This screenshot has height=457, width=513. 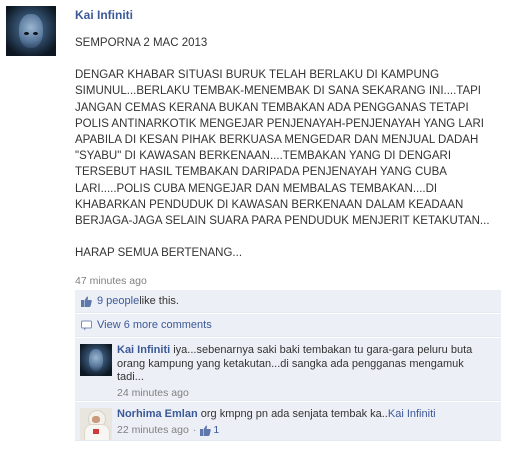 I want to click on commenter-name-link: Norhima Emlan, so click(x=157, y=414).